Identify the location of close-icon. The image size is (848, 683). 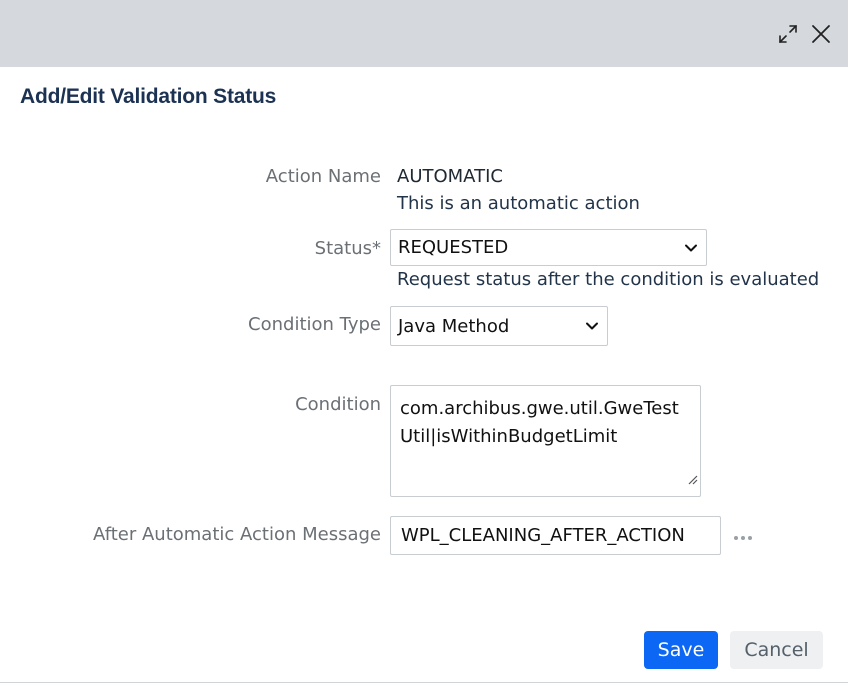
(821, 34).